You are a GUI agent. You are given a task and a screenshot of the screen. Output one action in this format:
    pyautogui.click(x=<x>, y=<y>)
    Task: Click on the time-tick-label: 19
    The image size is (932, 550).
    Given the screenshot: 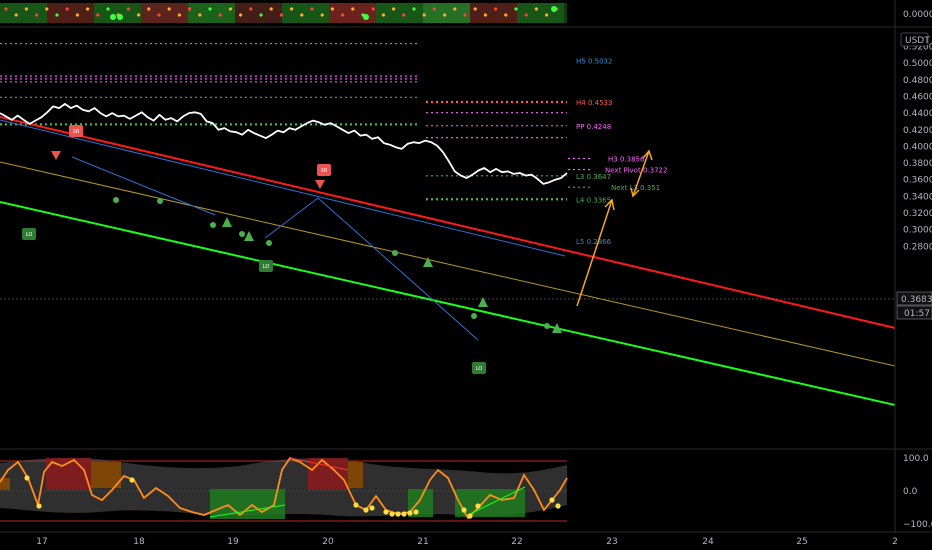 What is the action you would take?
    pyautogui.click(x=233, y=542)
    